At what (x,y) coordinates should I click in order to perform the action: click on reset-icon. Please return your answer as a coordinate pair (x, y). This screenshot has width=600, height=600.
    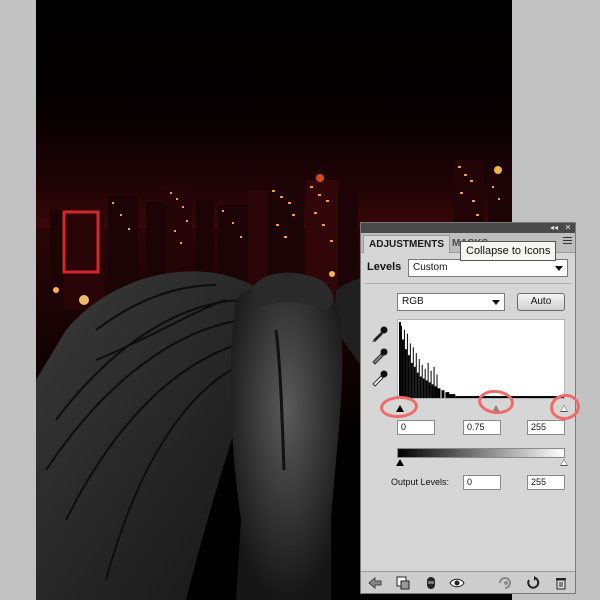
    Looking at the image, I should click on (533, 583).